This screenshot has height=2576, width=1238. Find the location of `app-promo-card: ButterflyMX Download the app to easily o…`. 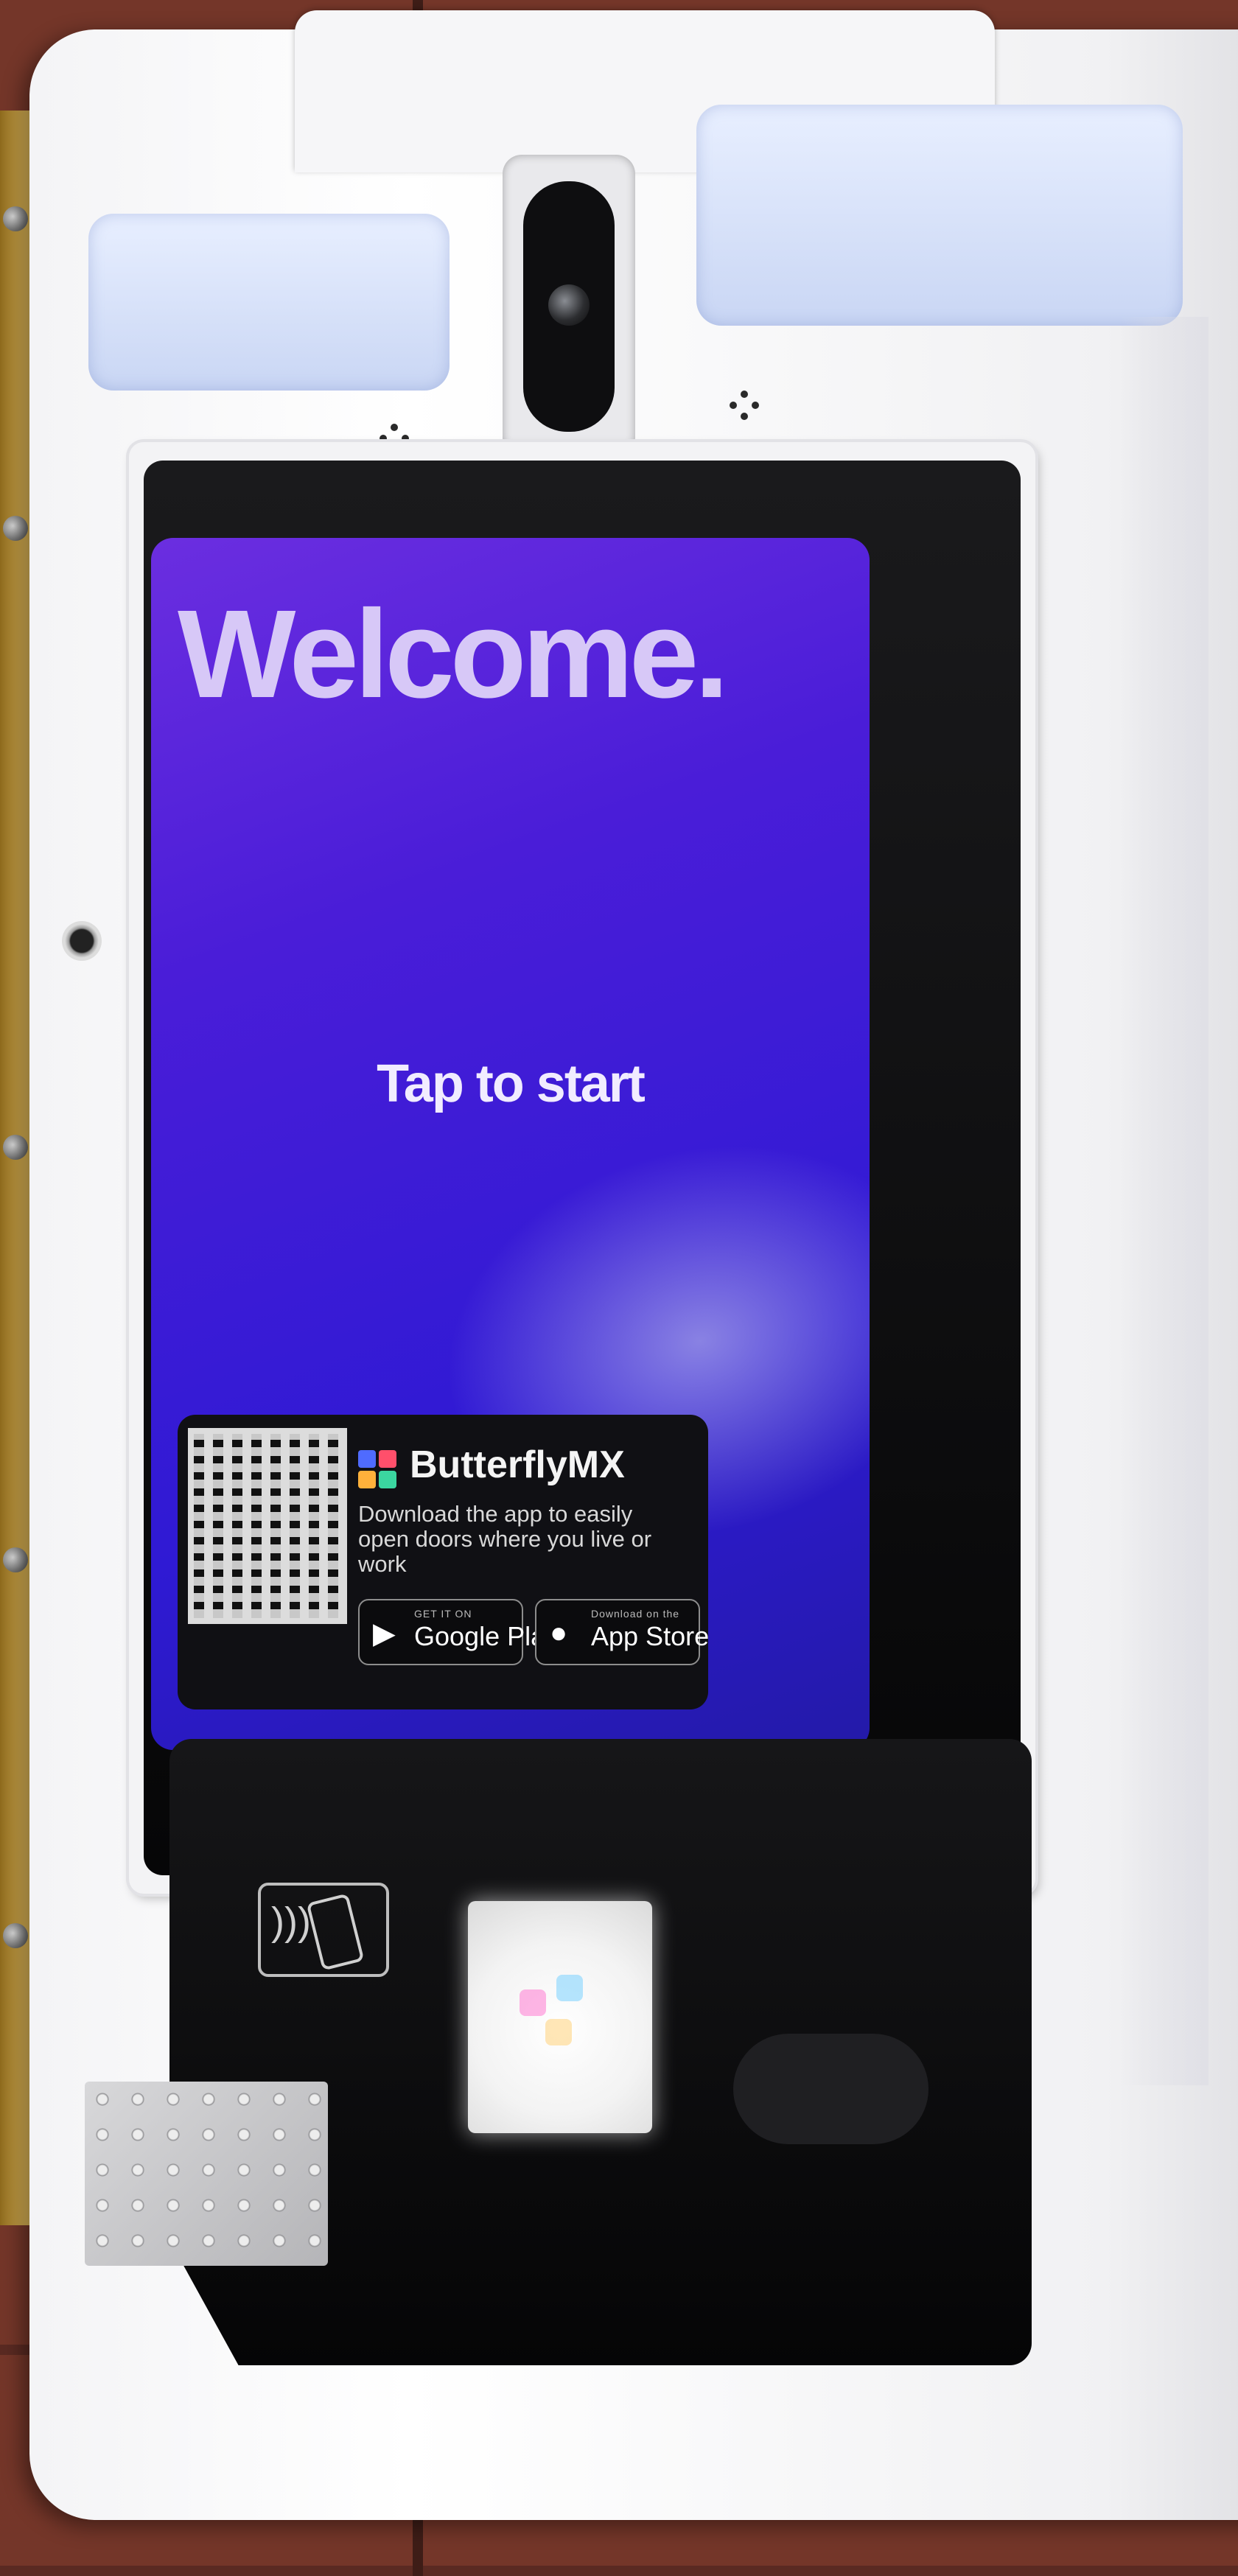

app-promo-card: ButterflyMX Download the app to easily o… is located at coordinates (443, 1562).